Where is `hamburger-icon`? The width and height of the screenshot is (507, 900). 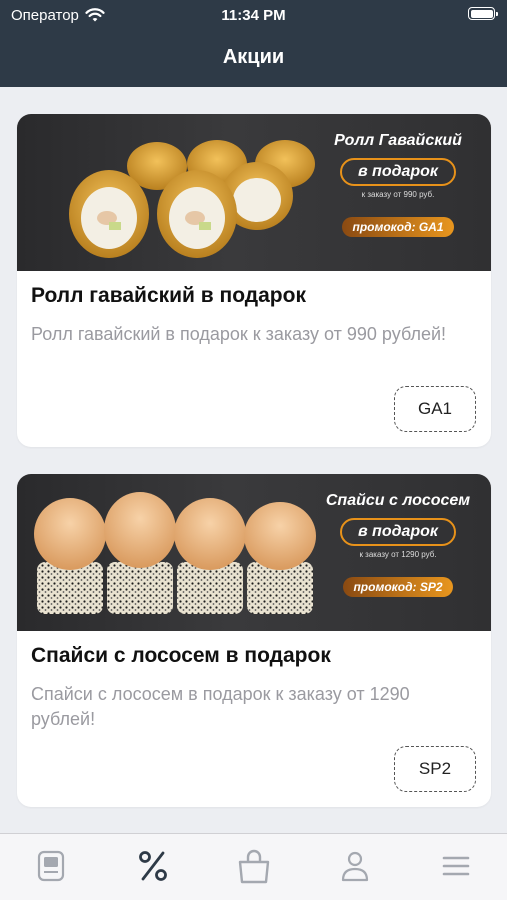
hamburger-icon is located at coordinates (456, 866).